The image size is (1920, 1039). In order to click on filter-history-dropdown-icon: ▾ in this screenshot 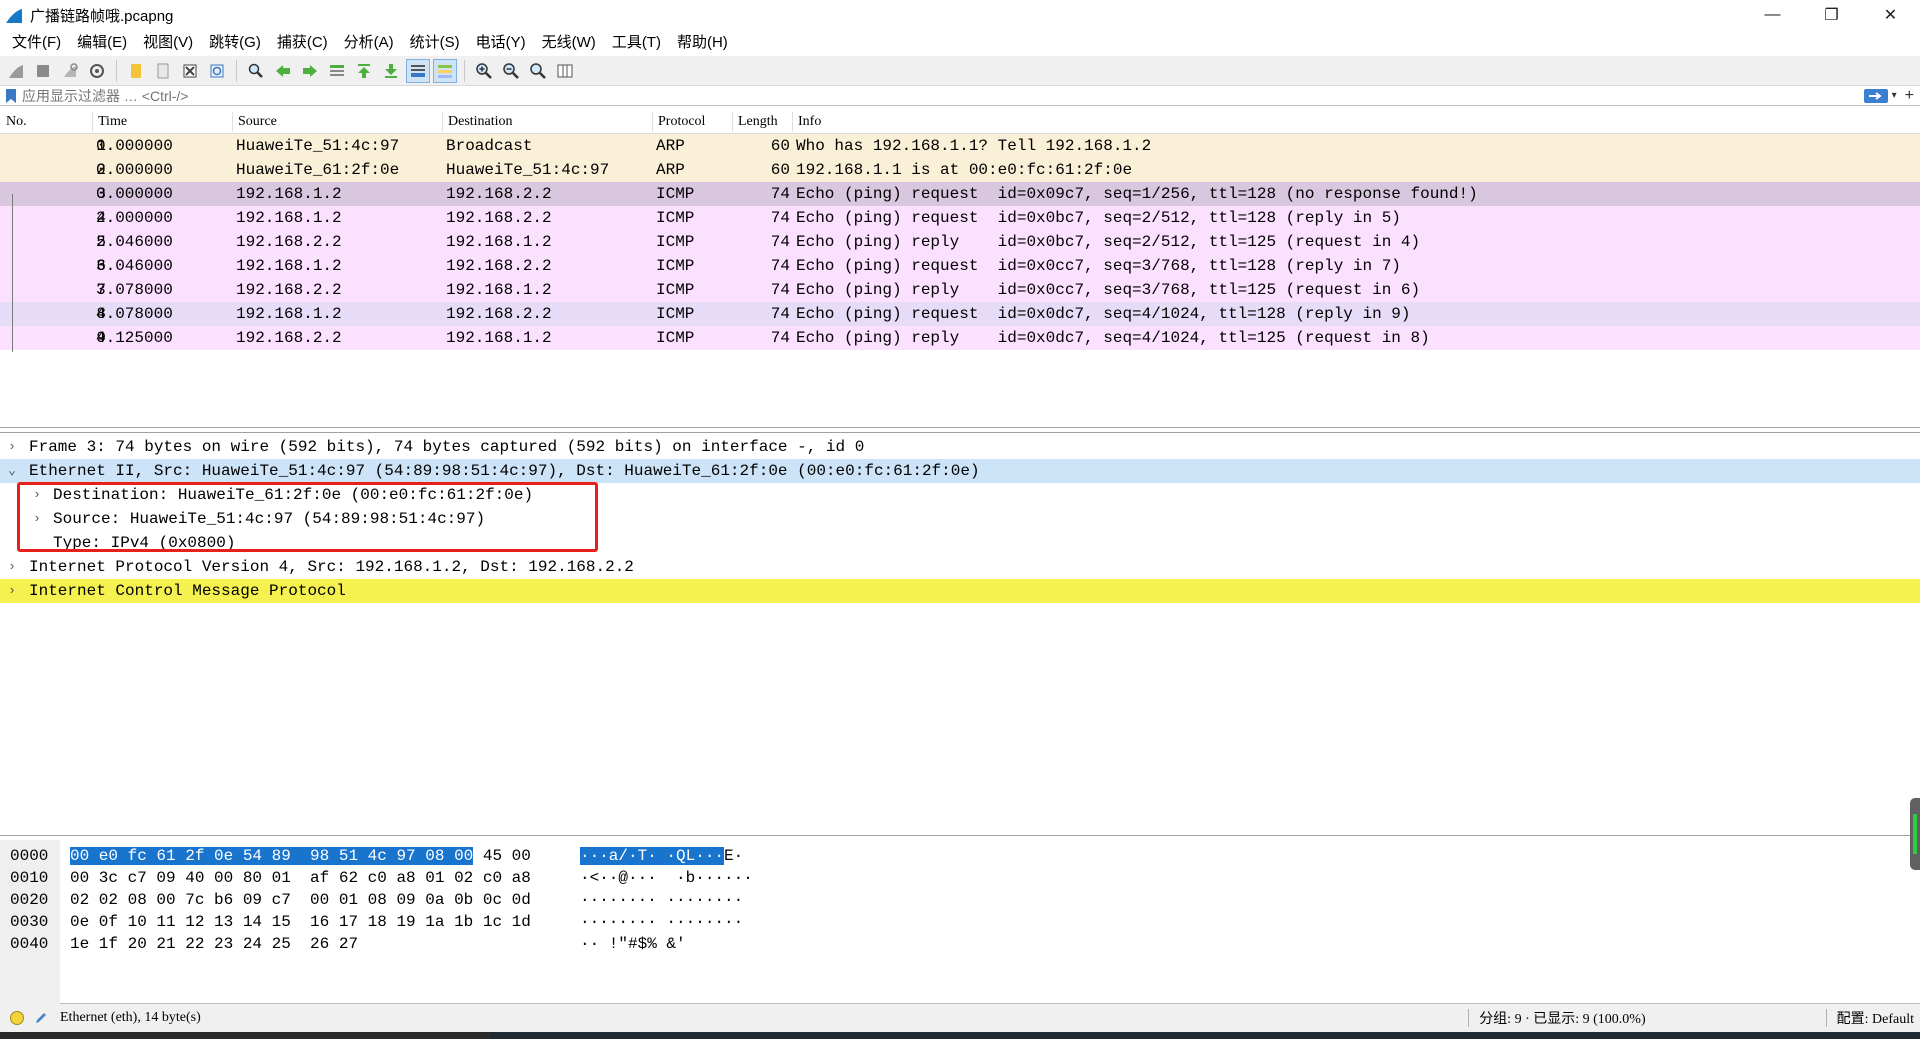, I will do `click(1894, 95)`.